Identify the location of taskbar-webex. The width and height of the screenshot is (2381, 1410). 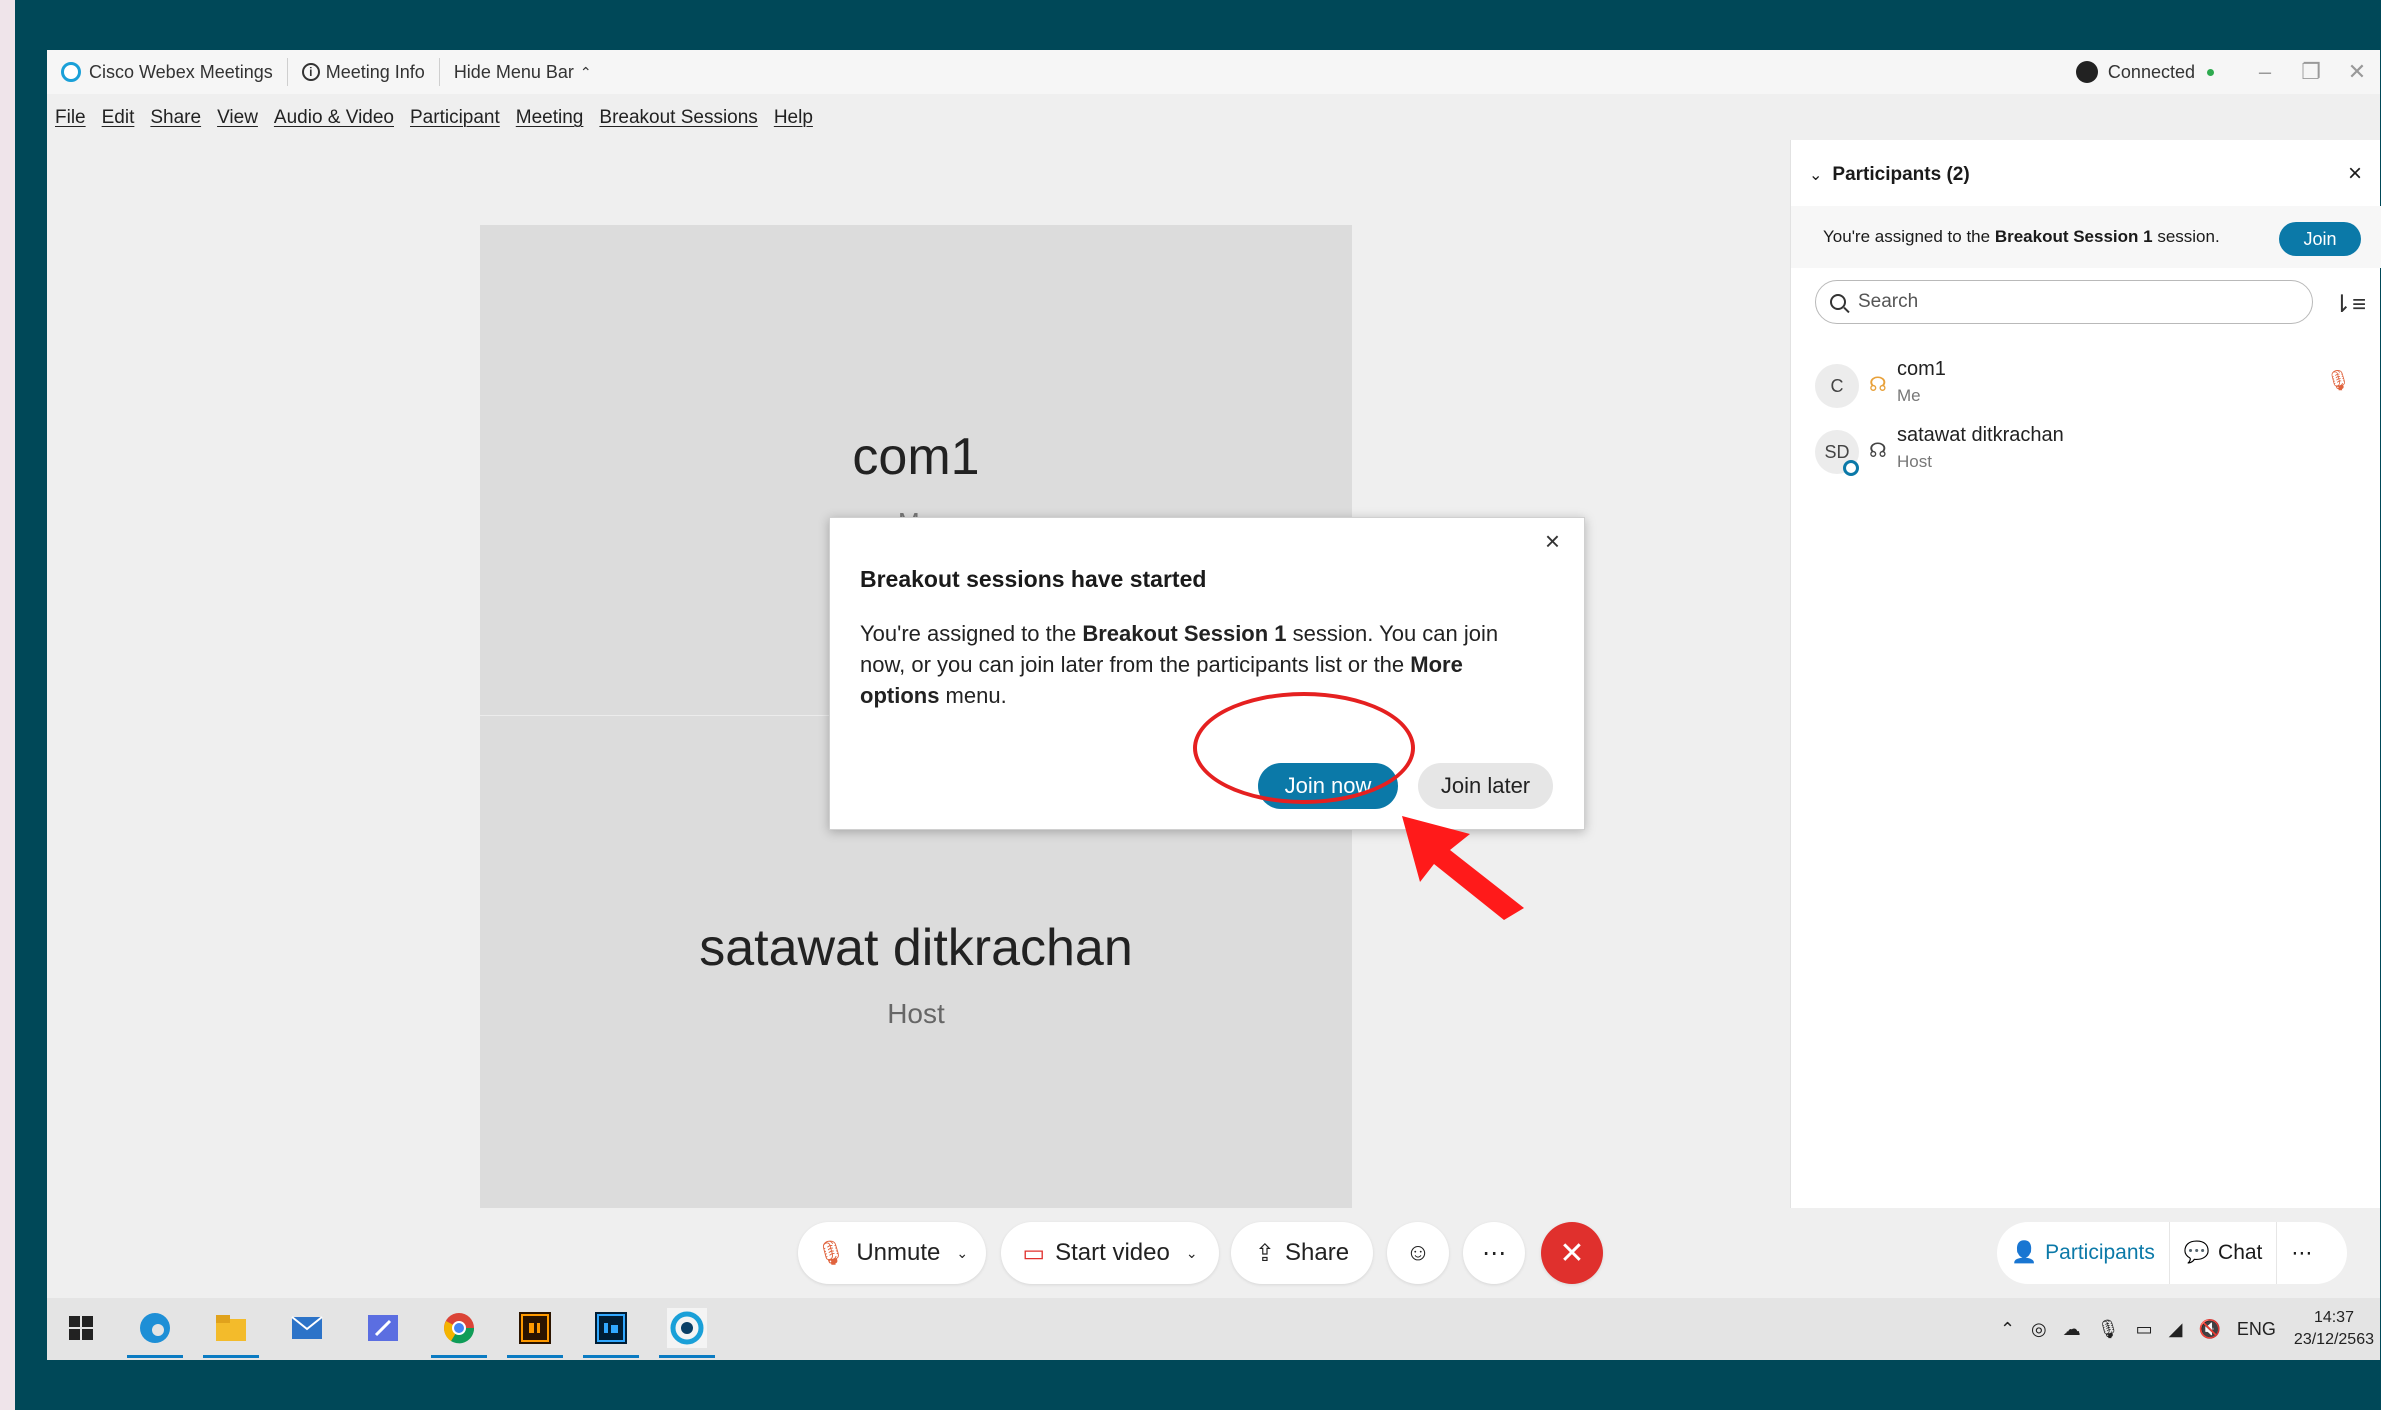
(687, 1333).